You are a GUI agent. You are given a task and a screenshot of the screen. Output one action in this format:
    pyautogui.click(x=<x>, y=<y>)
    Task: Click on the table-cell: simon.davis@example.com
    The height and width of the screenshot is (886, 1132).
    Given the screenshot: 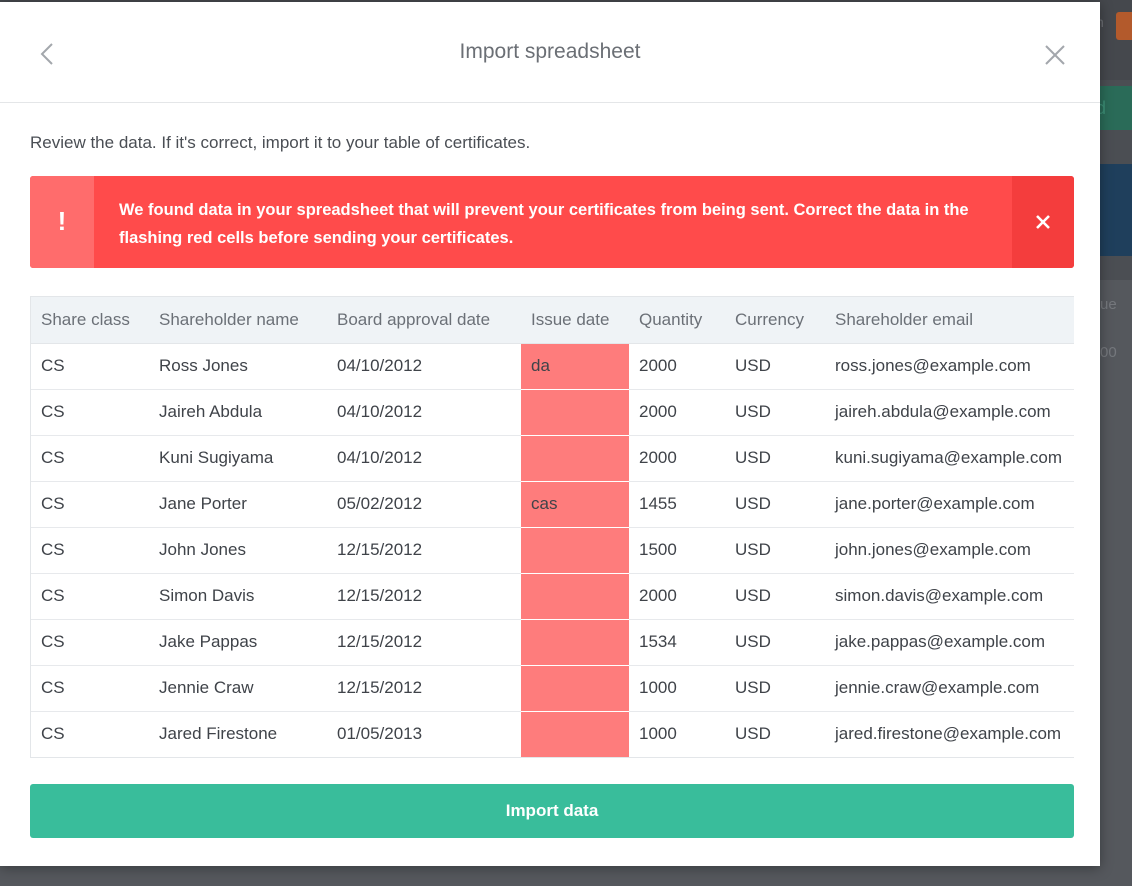 What is the action you would take?
    pyautogui.click(x=949, y=596)
    